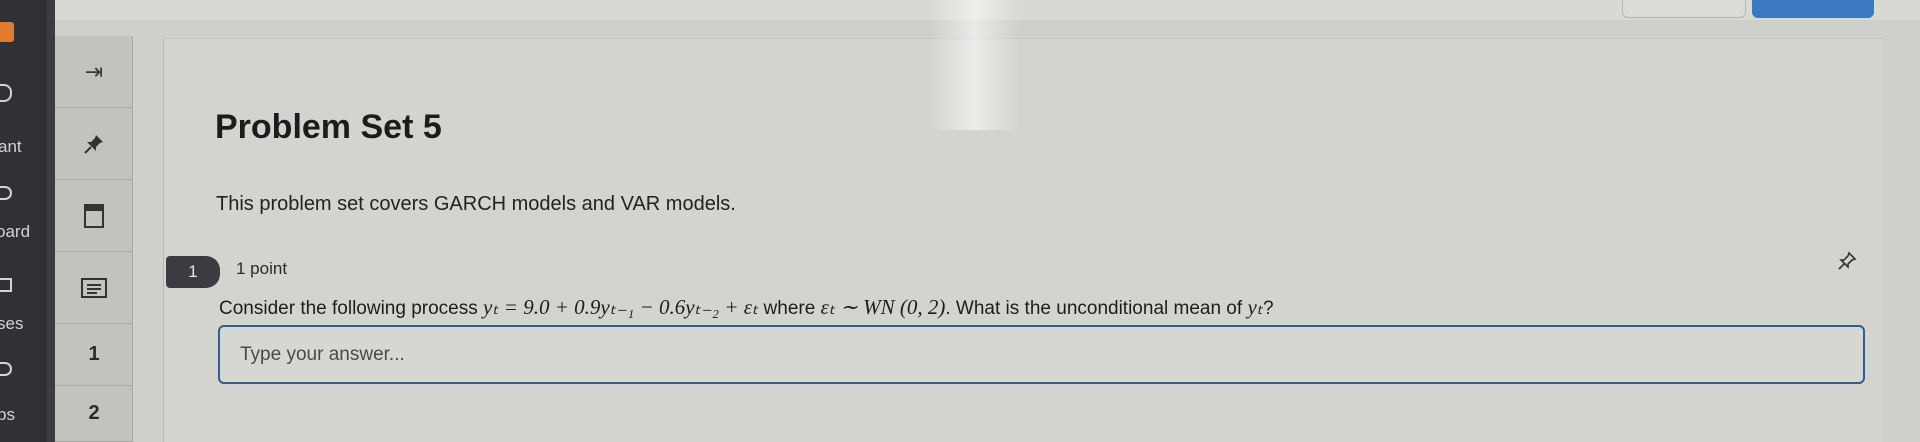  Describe the element at coordinates (960, 10) in the screenshot. I see `top-bar` at that location.